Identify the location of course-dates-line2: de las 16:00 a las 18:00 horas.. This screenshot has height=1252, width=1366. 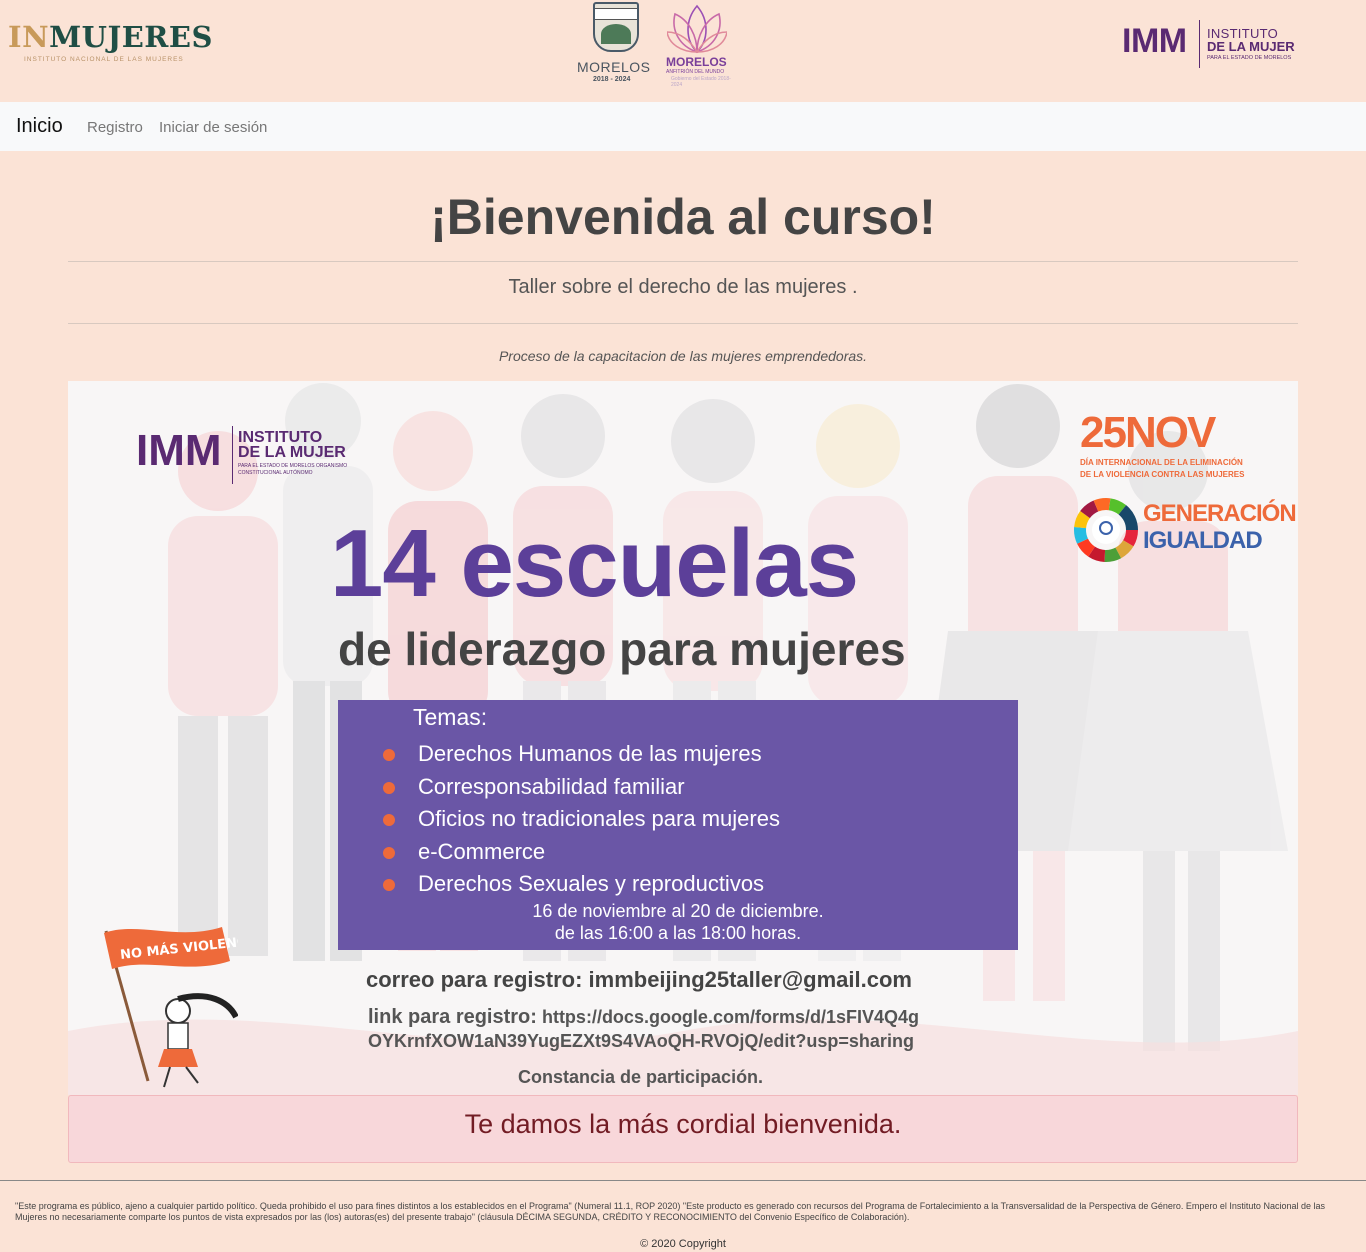
(678, 933).